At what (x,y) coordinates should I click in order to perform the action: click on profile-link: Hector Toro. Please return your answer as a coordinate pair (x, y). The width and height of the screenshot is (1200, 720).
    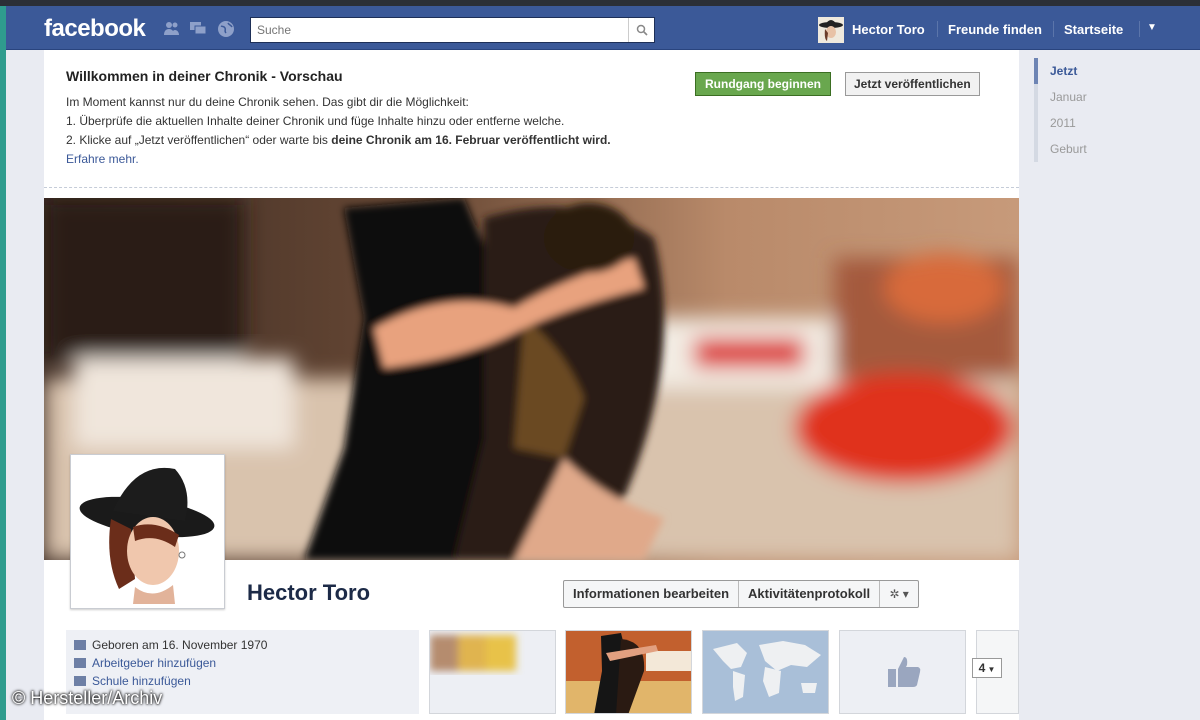
    Looking at the image, I should click on (888, 29).